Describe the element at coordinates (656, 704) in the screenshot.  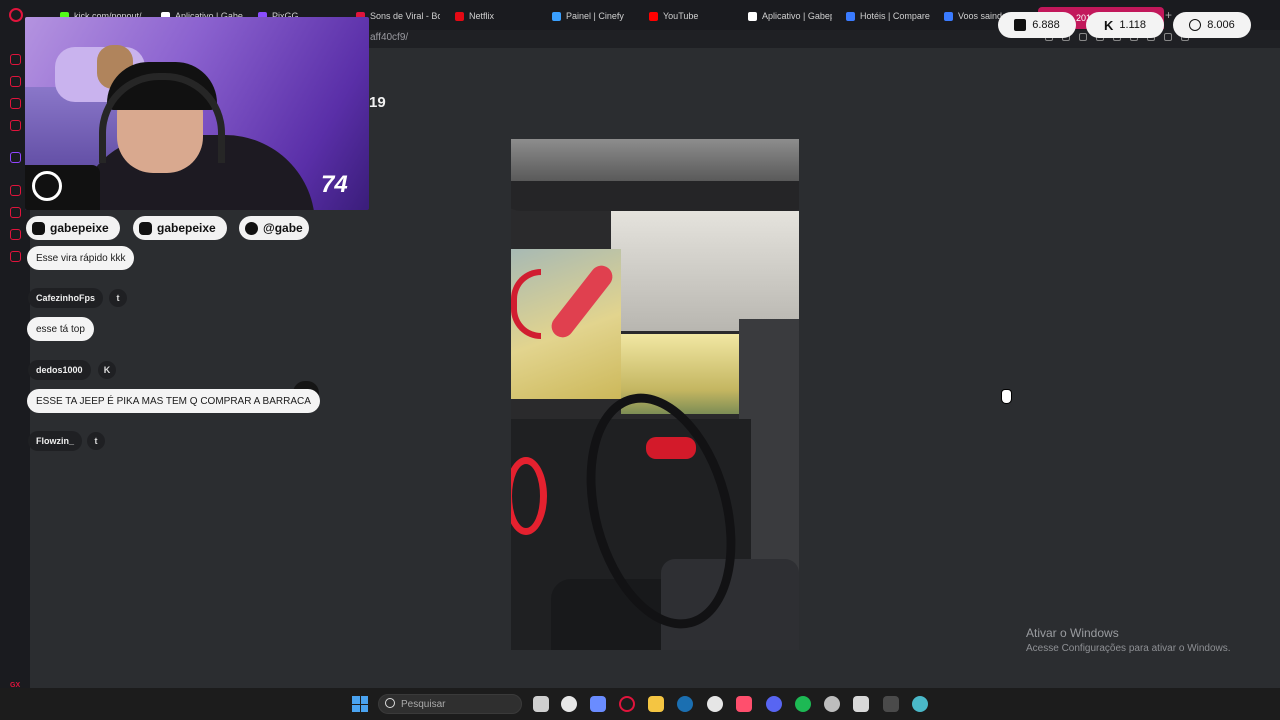
I see `folder-icon` at that location.